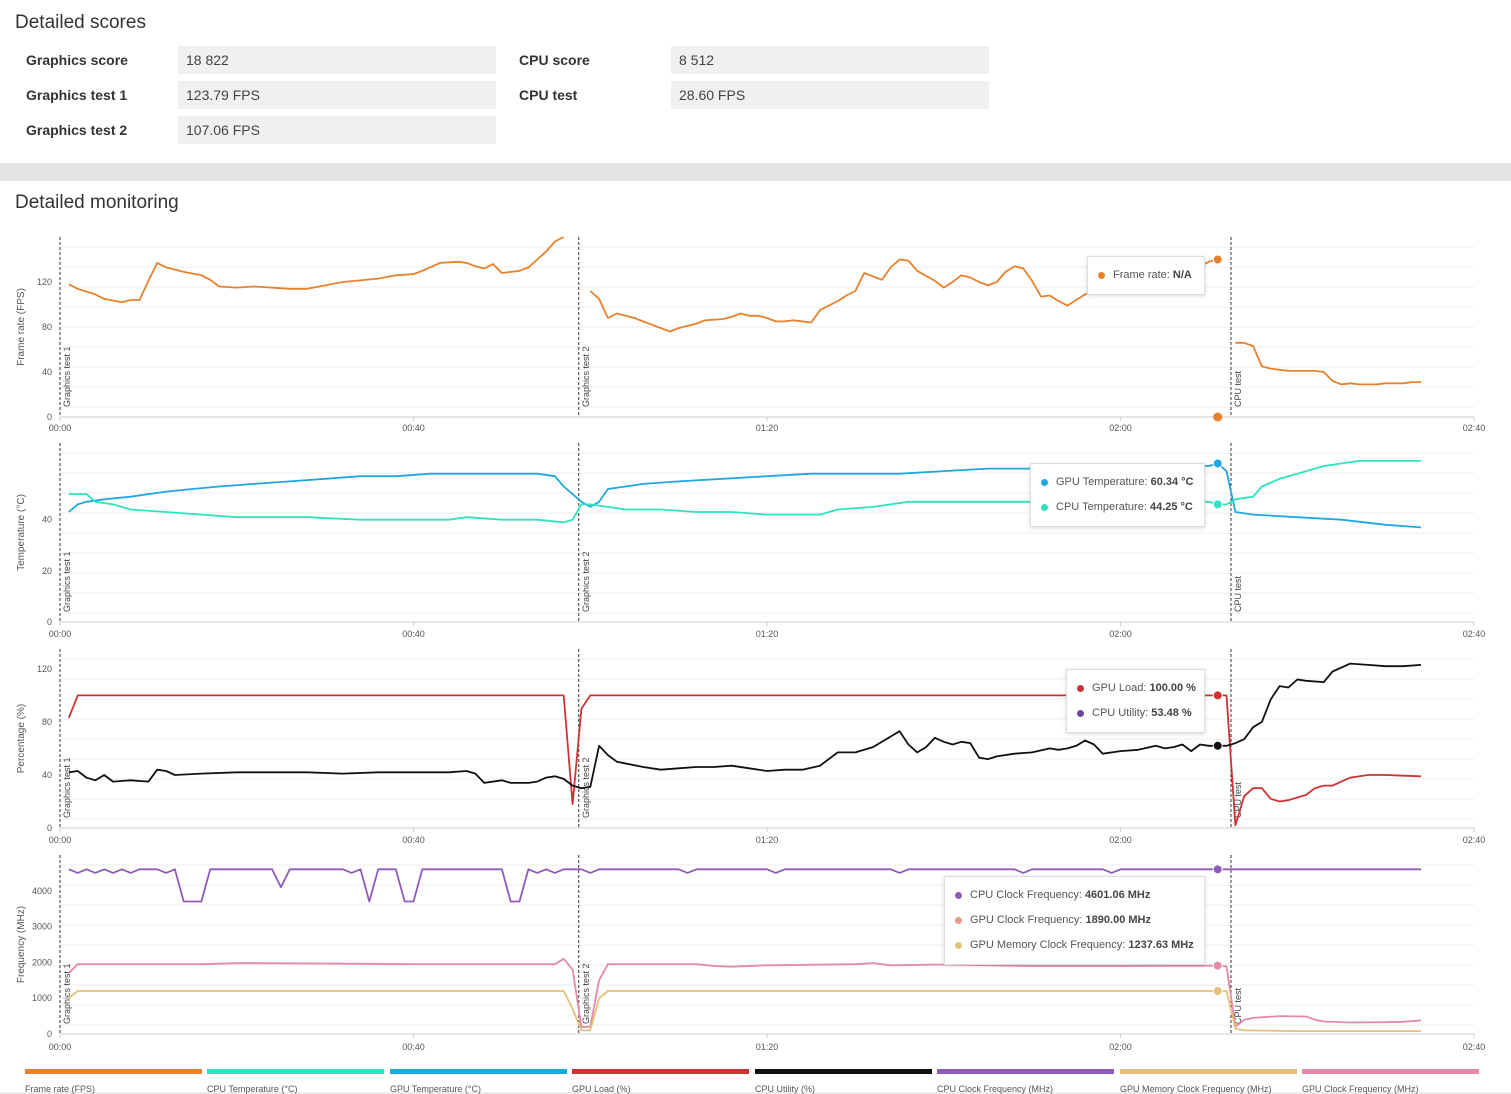  I want to click on legend-item: GPU Clock Frequency (MHz), so click(1390, 1081).